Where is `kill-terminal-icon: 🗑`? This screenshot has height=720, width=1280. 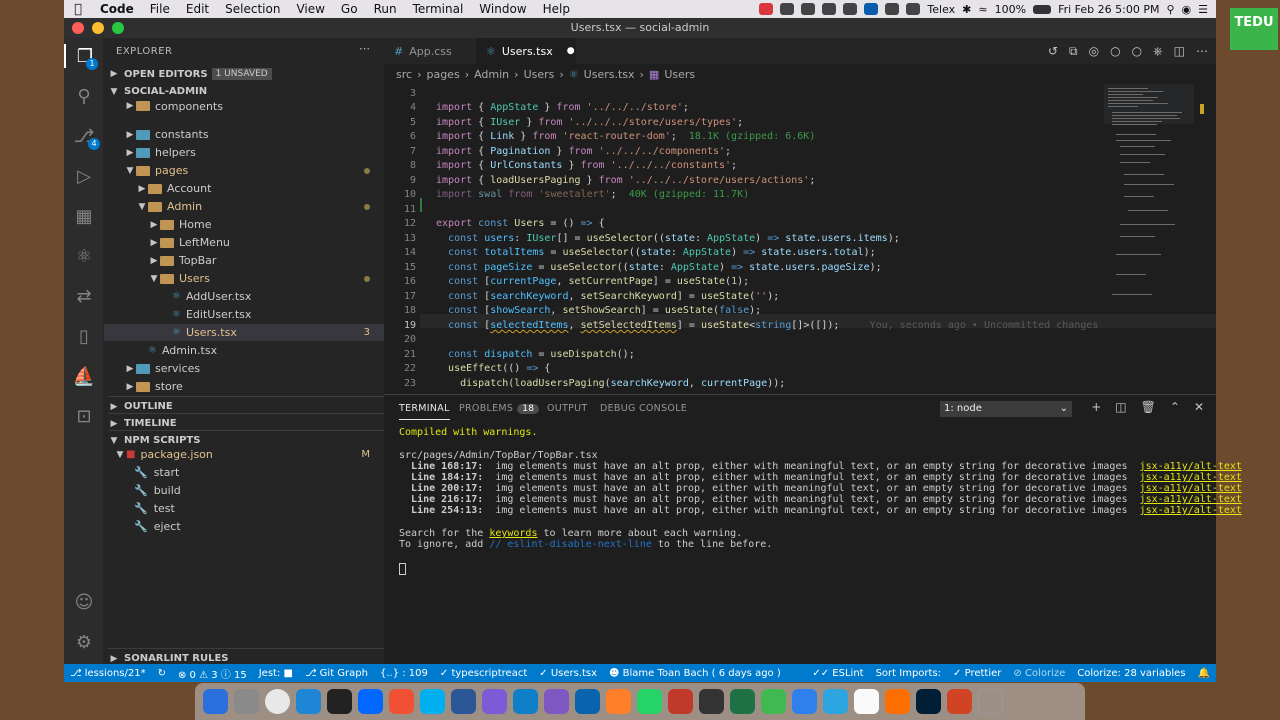 kill-terminal-icon: 🗑 is located at coordinates (1148, 407).